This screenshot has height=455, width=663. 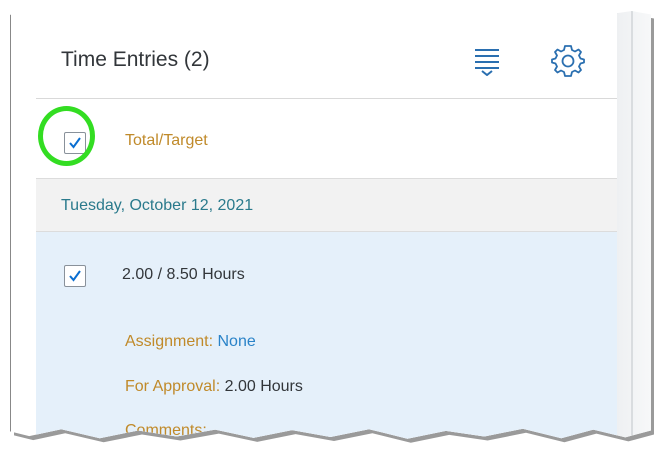 What do you see at coordinates (487, 62) in the screenshot?
I see `sort-lines-icon` at bounding box center [487, 62].